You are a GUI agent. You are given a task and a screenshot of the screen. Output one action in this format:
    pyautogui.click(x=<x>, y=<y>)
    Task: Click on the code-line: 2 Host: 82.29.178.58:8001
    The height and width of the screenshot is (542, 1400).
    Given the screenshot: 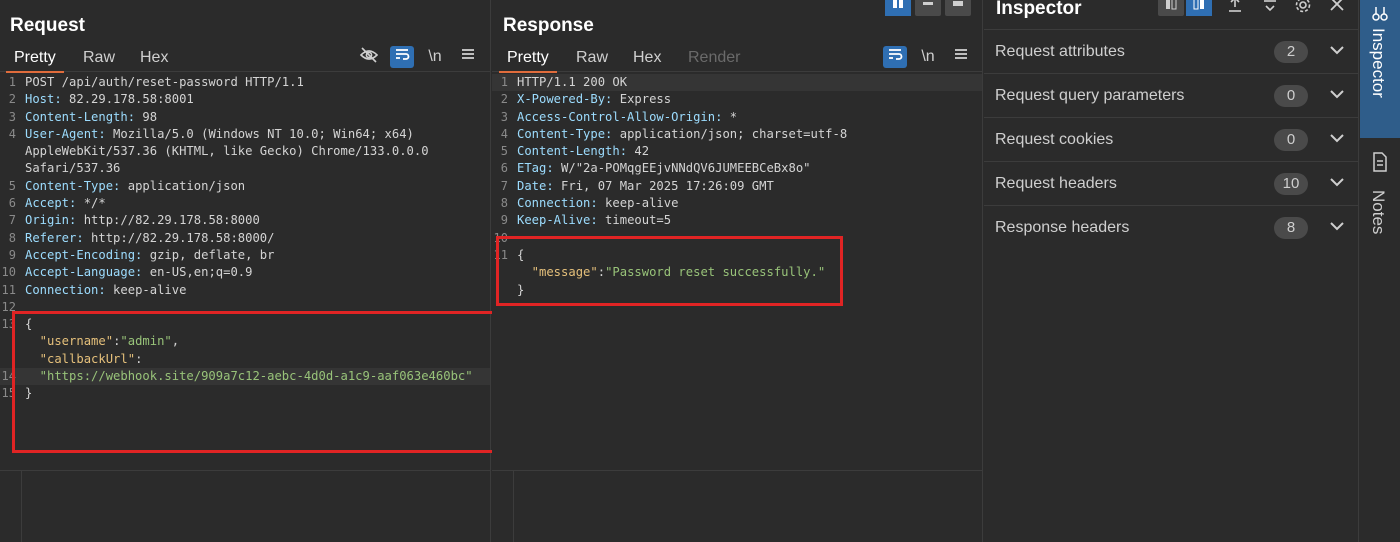 What is the action you would take?
    pyautogui.click(x=245, y=99)
    